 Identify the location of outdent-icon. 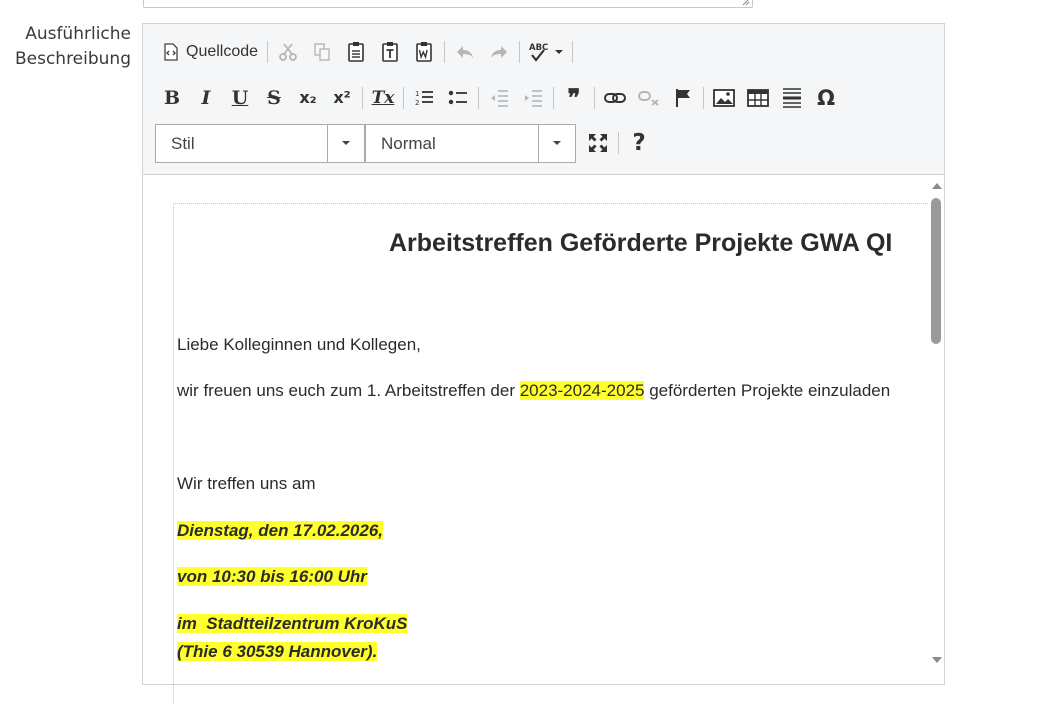
(499, 98).